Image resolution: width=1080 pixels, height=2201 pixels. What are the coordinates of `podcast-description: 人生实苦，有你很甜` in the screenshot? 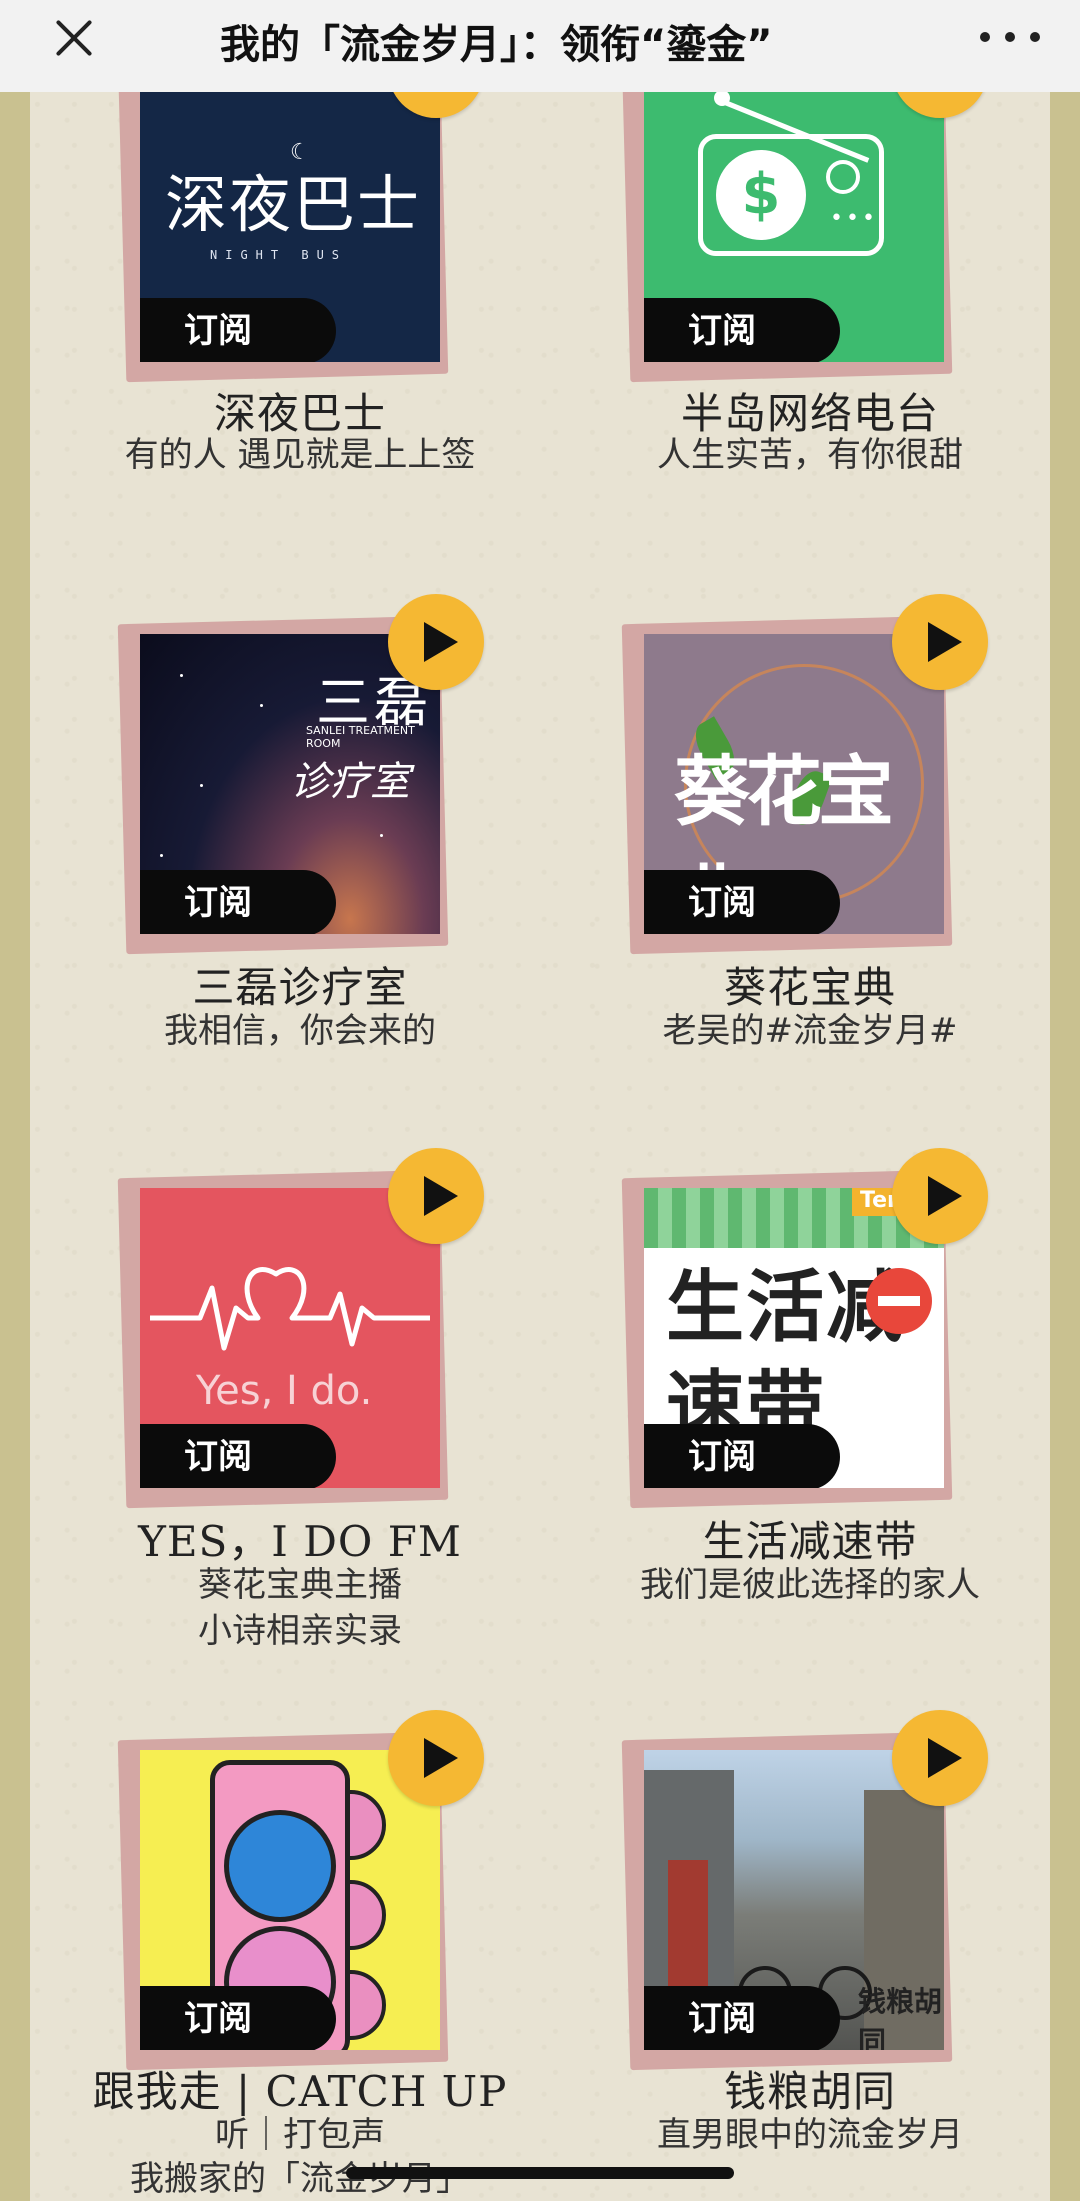 It's located at (810, 455).